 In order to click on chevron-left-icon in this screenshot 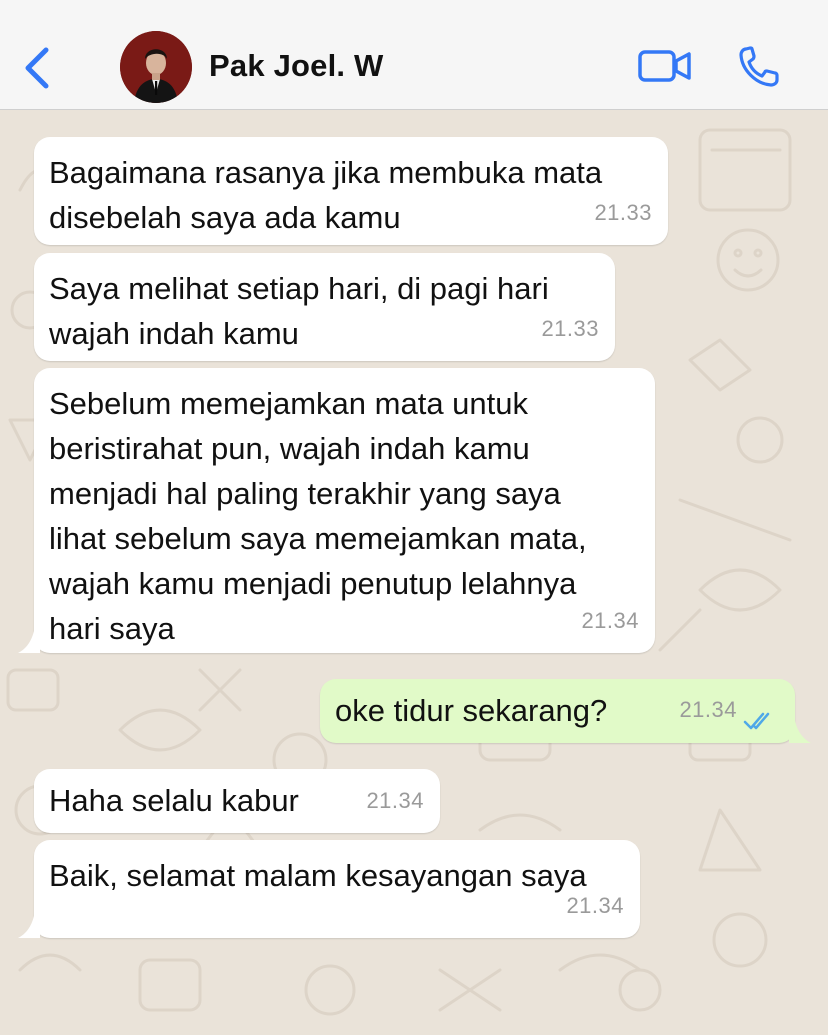, I will do `click(37, 68)`.